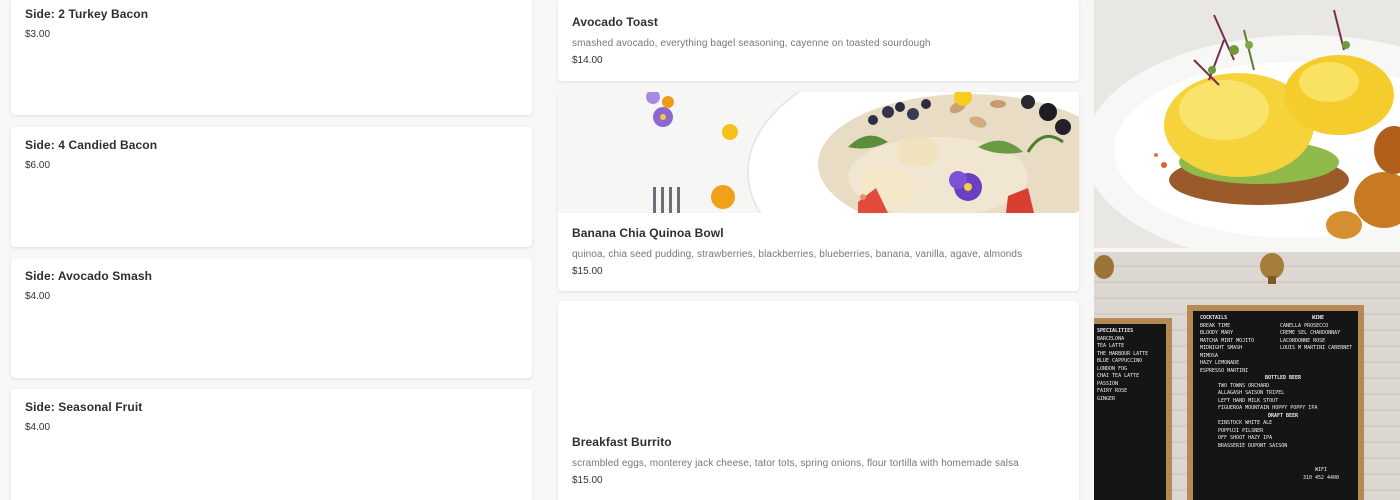 The image size is (1400, 500). I want to click on board-line: LONDON FOG, so click(1112, 368).